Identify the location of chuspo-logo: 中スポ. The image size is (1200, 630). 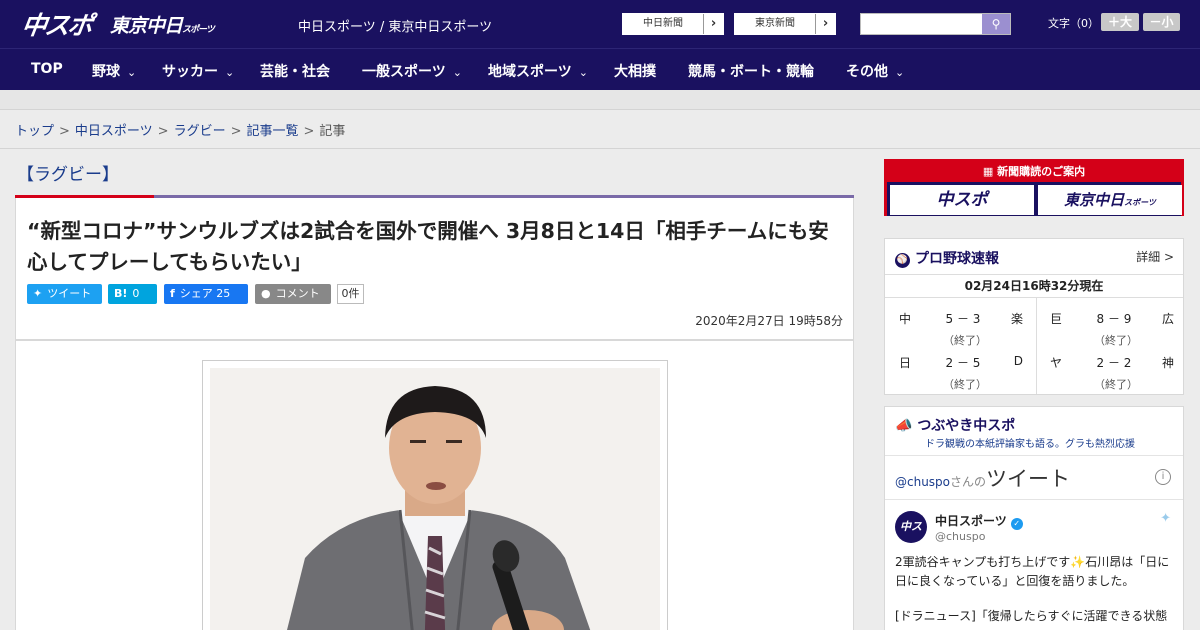
(56, 24).